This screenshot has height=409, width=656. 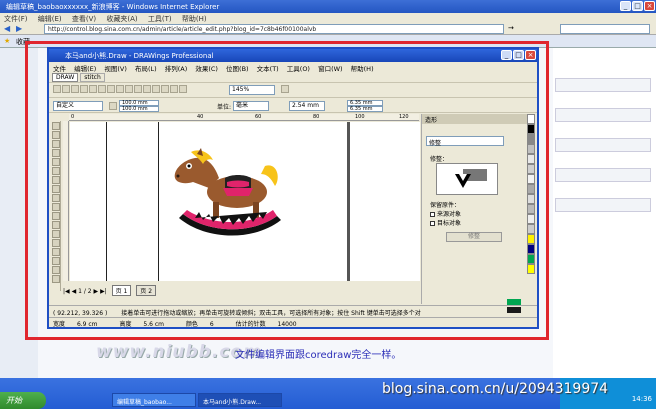 I want to click on export-icon, so click(x=147, y=89).